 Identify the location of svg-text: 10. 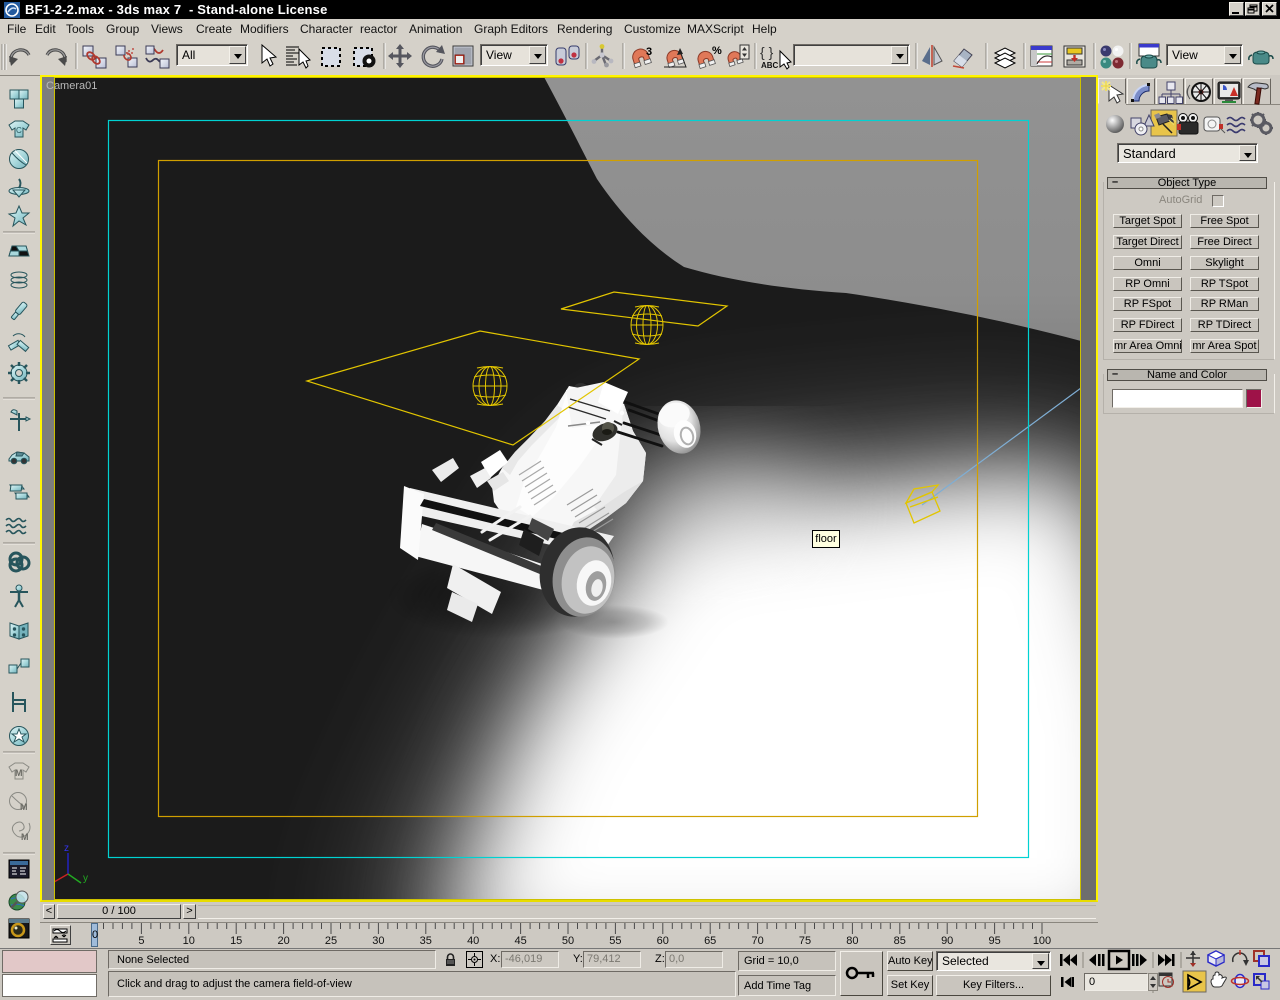
(189, 941).